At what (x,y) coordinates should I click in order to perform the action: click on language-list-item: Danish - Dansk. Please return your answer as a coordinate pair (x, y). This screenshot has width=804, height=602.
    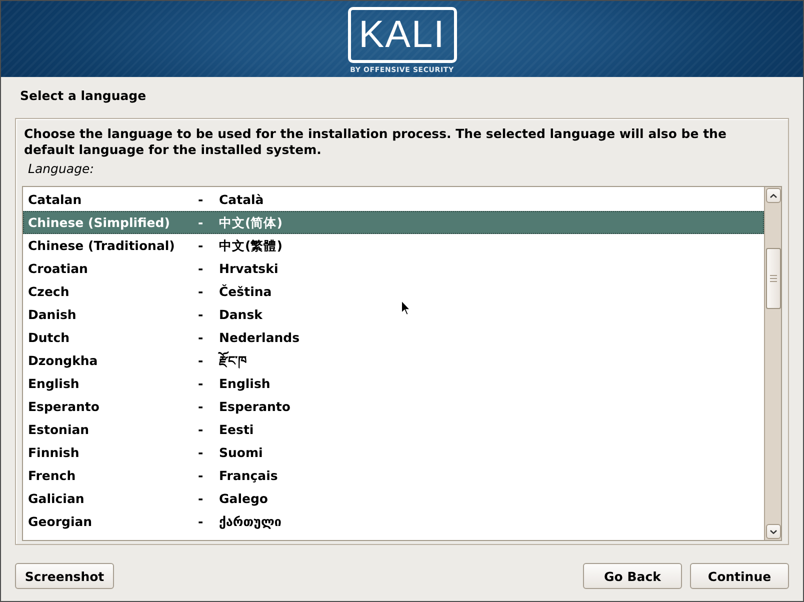
    Looking at the image, I should click on (393, 314).